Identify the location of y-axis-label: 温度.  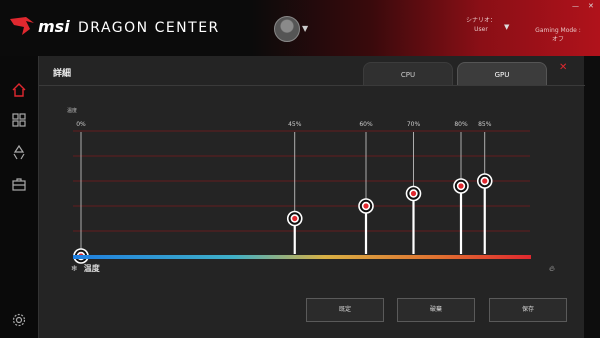
(72, 110).